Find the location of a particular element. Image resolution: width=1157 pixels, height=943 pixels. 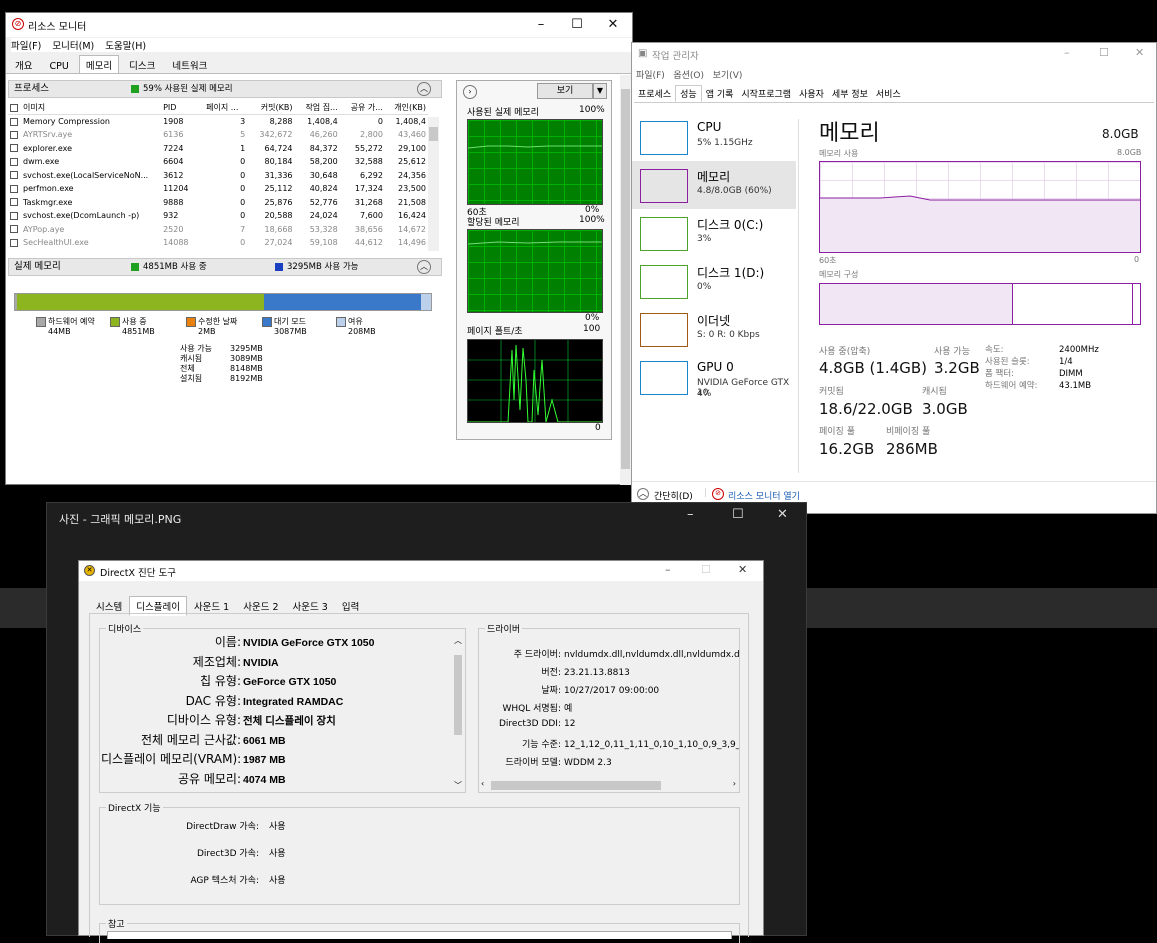

legend-value: 3087MB is located at coordinates (290, 331).